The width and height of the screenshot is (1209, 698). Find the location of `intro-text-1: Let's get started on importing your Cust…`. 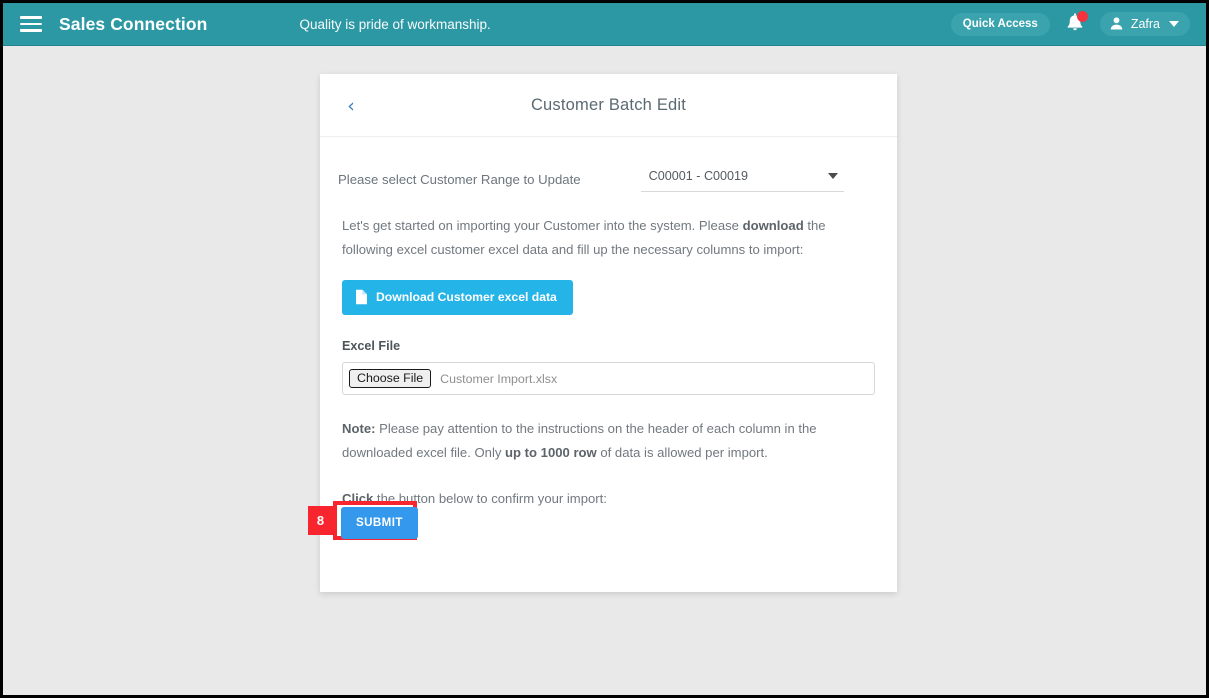

intro-text-1: Let's get started on importing your Cust… is located at coordinates (542, 225).